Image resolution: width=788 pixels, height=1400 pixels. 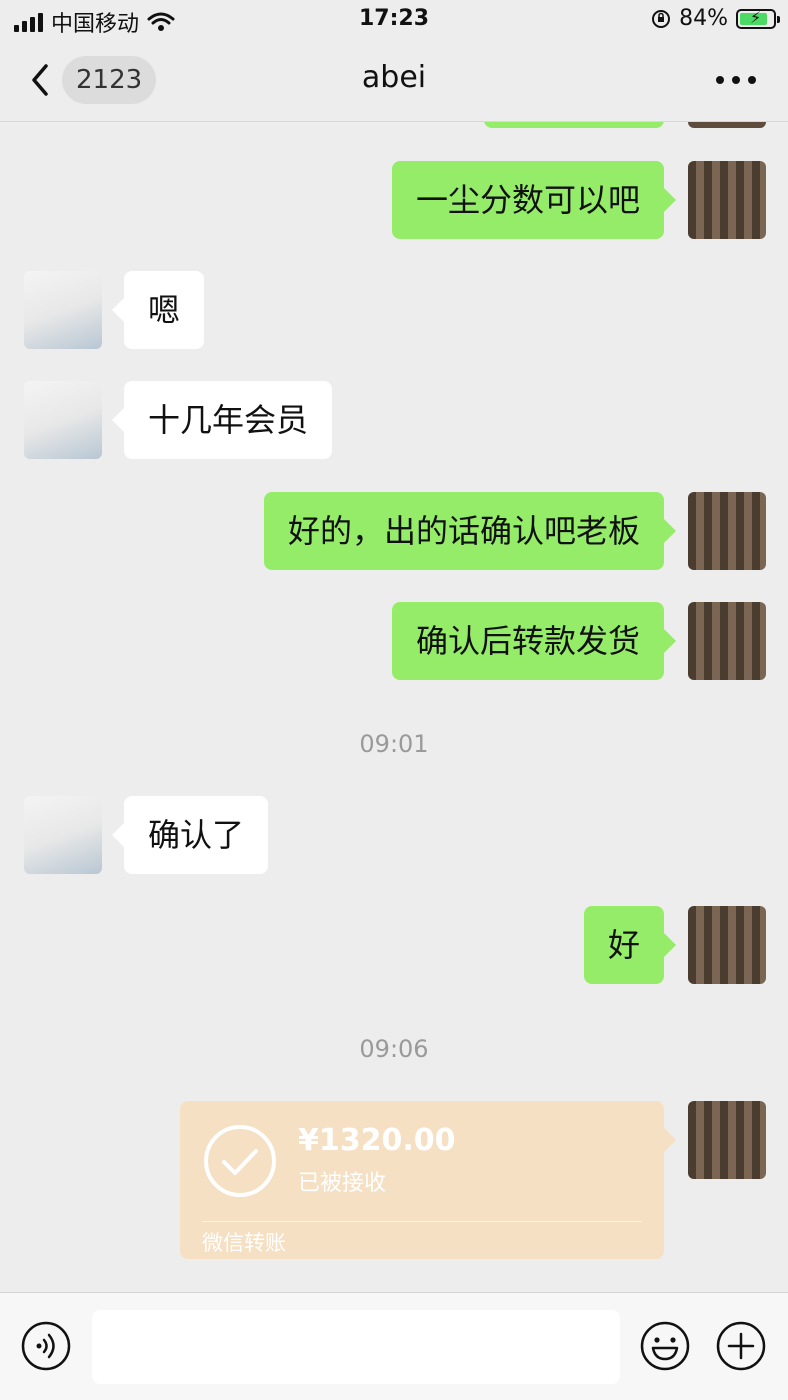 I want to click on timestamp: 09:06, so click(x=394, y=1049).